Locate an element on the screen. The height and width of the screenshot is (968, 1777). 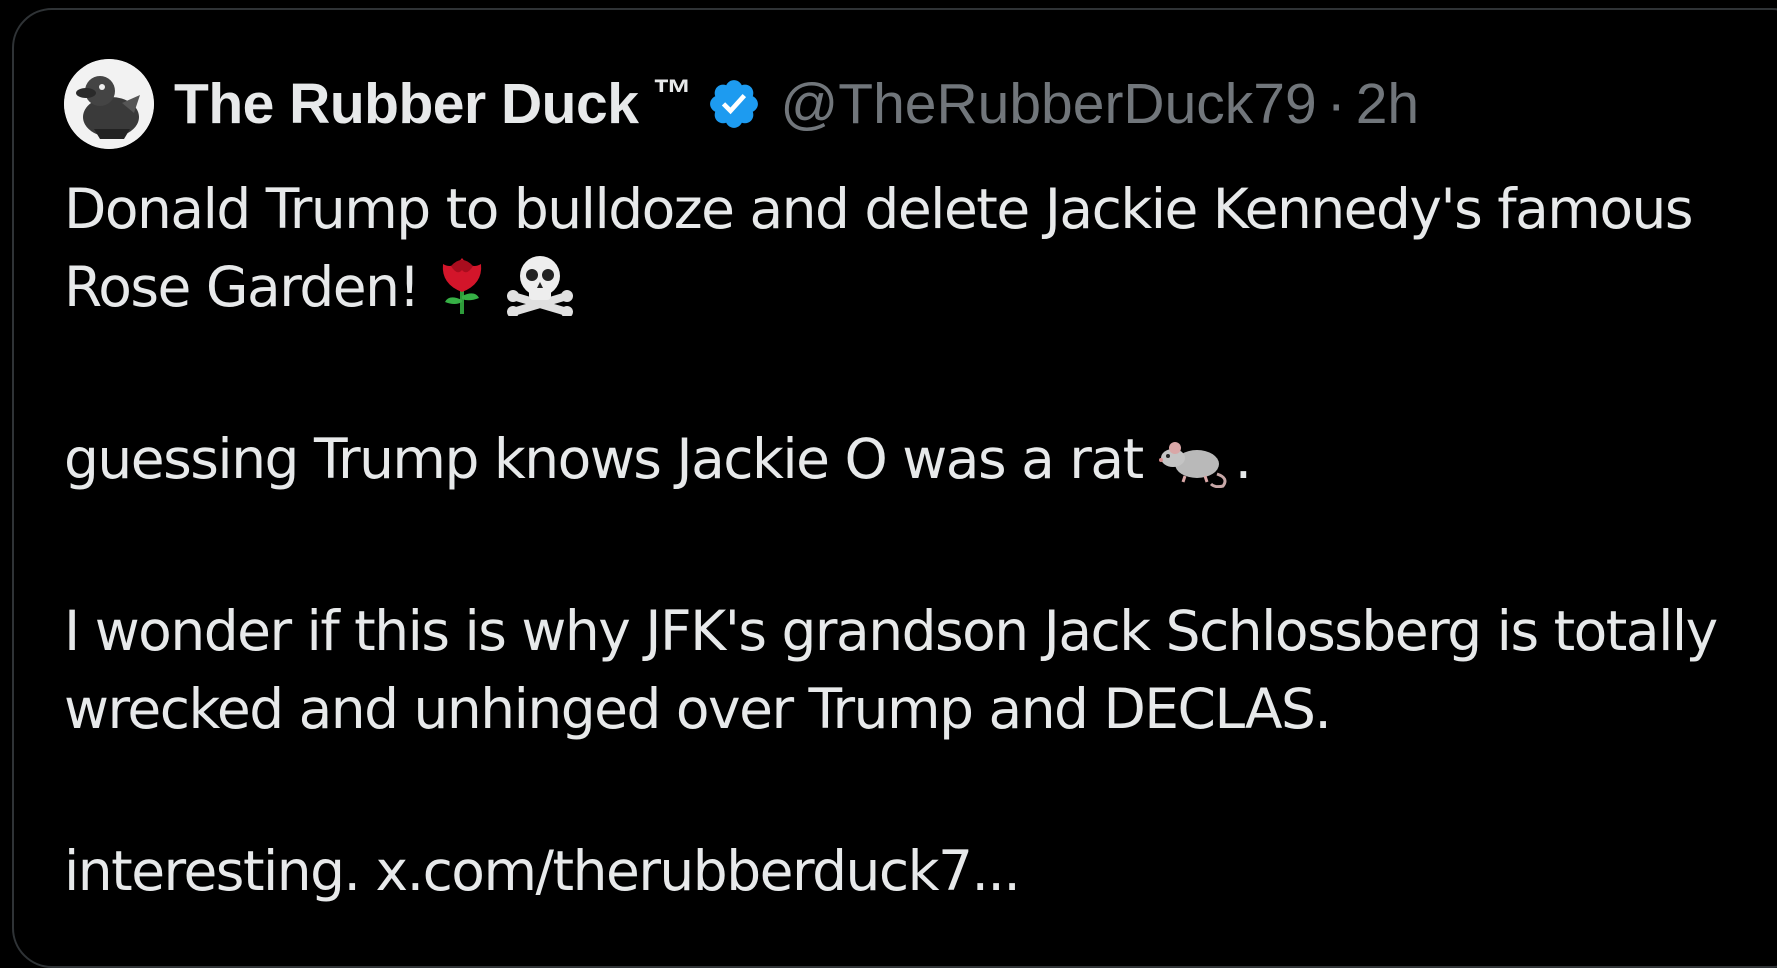
post-timestamp: 2h is located at coordinates (1387, 104).